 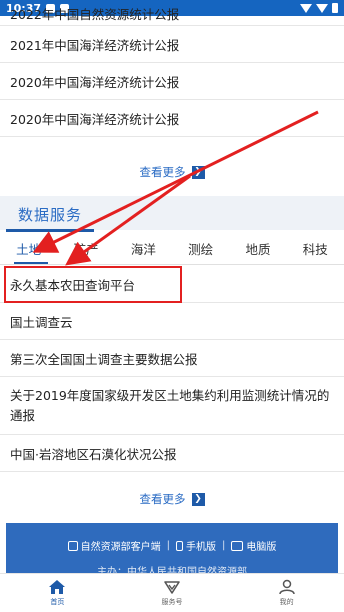 What do you see at coordinates (179, 546) in the screenshot?
I see `phone-icon` at bounding box center [179, 546].